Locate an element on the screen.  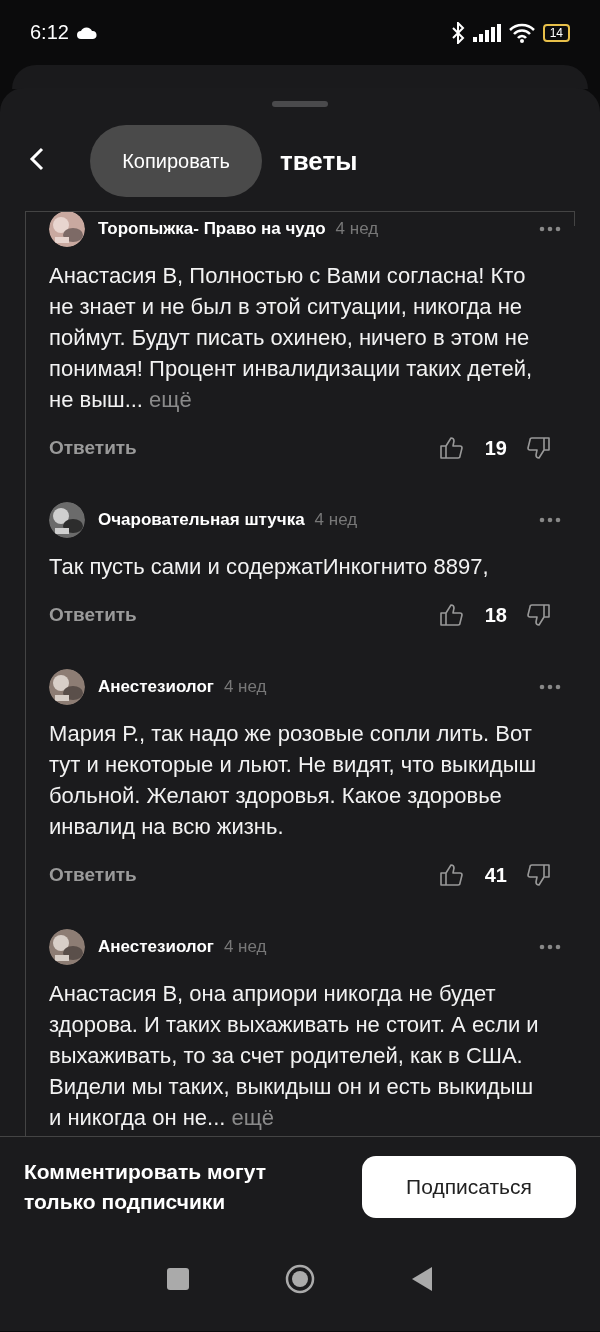
battery-level: 14 is located at coordinates (556, 32).